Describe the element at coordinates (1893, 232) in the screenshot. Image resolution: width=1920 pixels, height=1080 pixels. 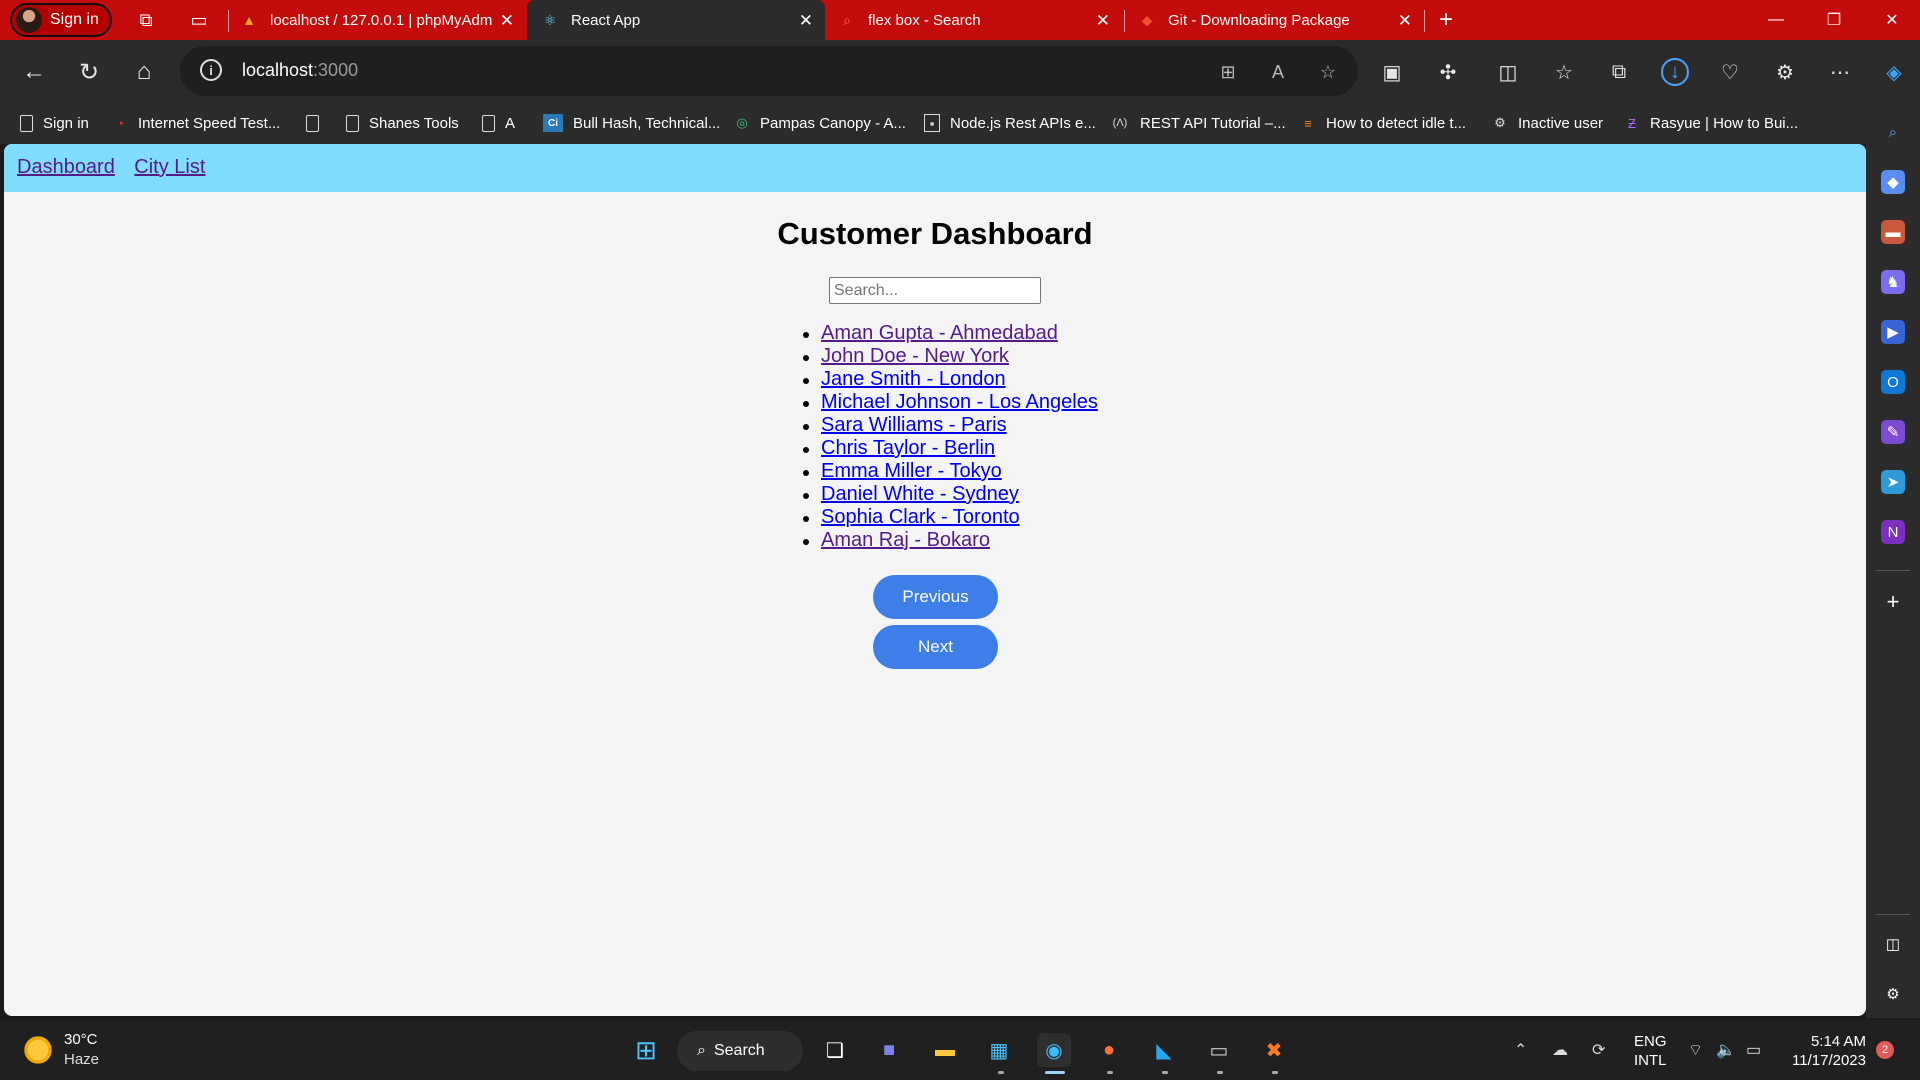
I see `tools-icon: ▬` at that location.